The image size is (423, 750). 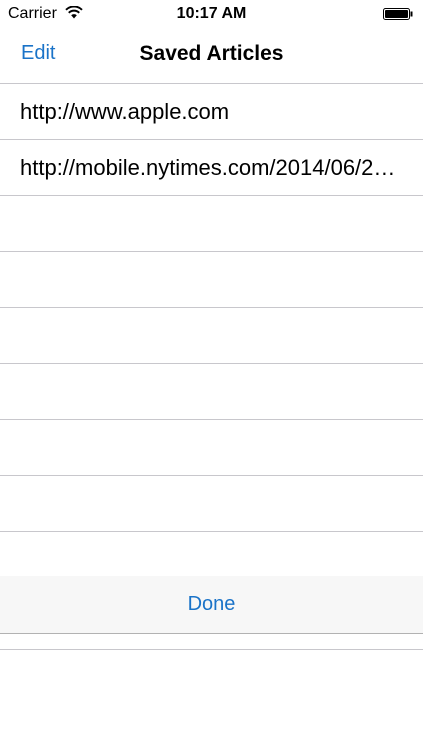 I want to click on bottom-toolbar: Done, so click(x=211, y=605).